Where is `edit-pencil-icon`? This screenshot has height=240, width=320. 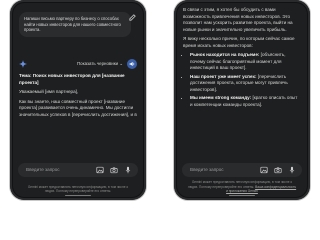
edit-pencil-icon is located at coordinates (132, 17).